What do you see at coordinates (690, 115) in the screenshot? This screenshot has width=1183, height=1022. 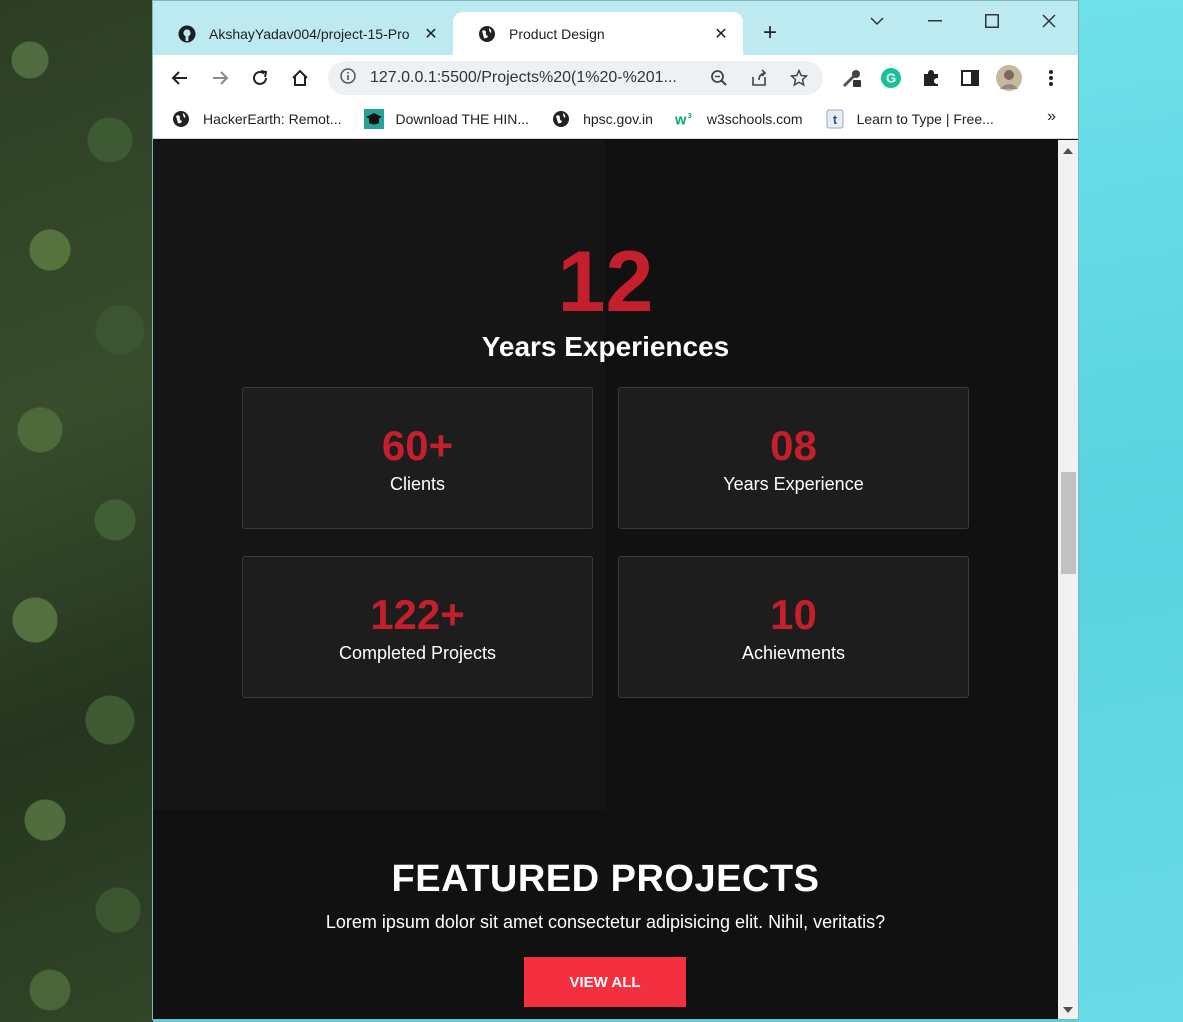 I see `svg-text: 3` at bounding box center [690, 115].